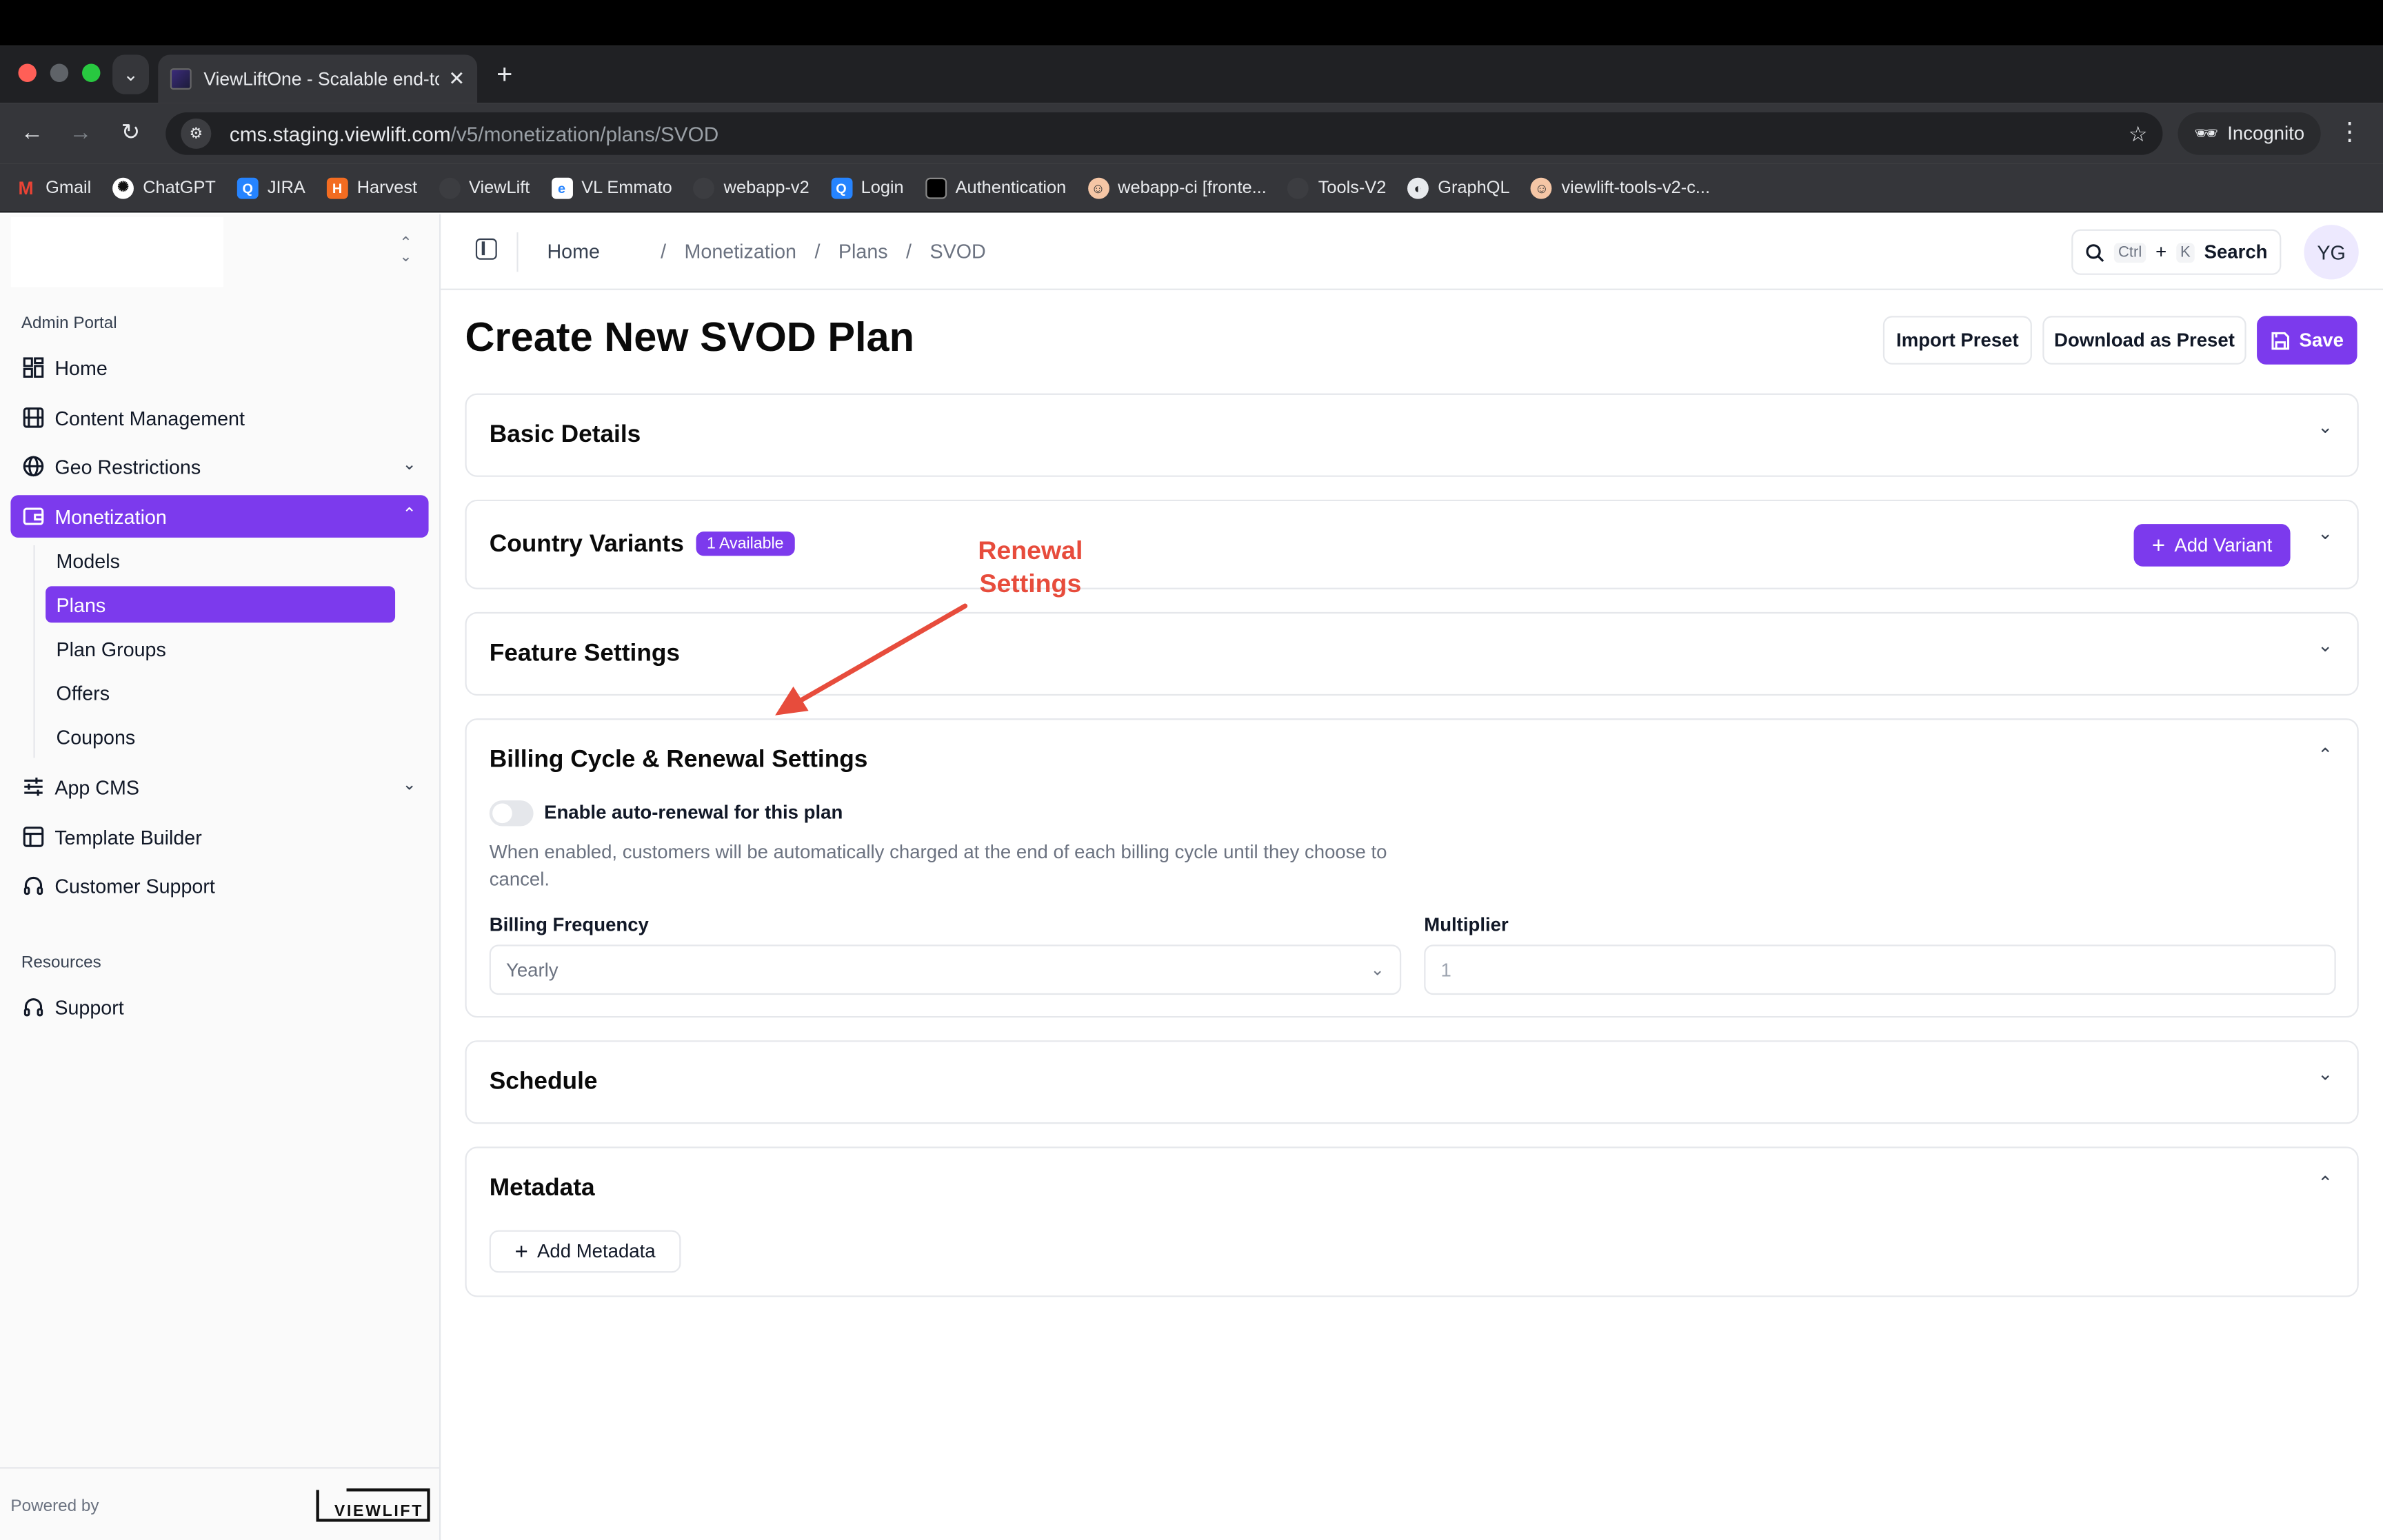 Image resolution: width=2383 pixels, height=1540 pixels. I want to click on save-button: Save, so click(2307, 341).